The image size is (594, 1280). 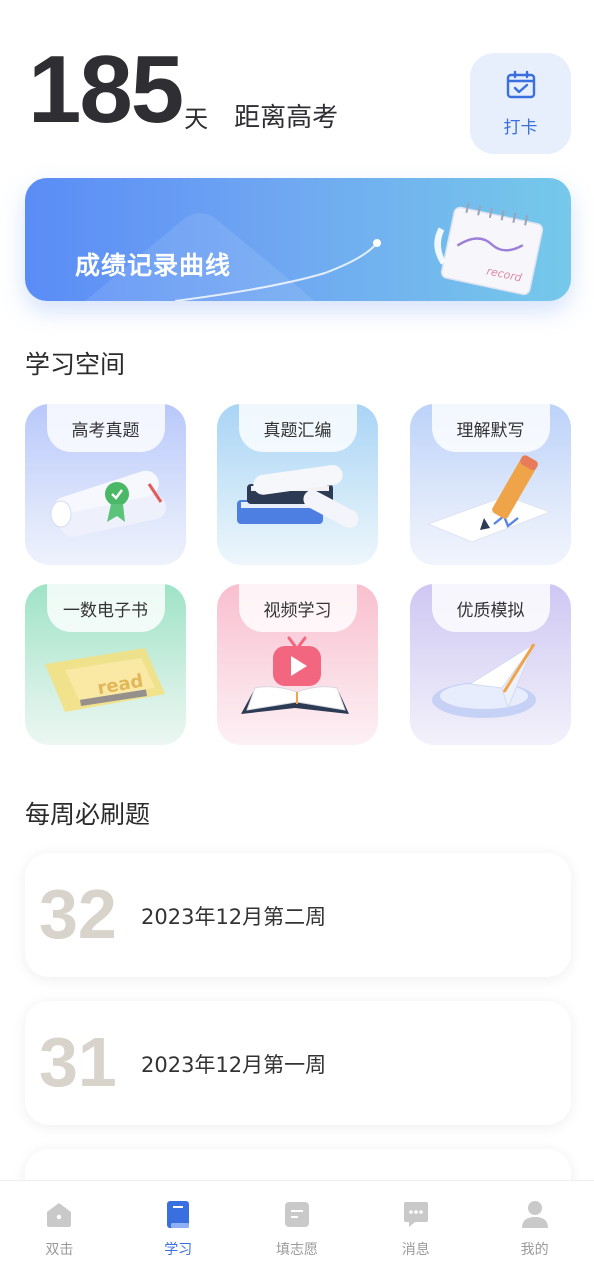 I want to click on tile-label: 视频学习, so click(x=297, y=608).